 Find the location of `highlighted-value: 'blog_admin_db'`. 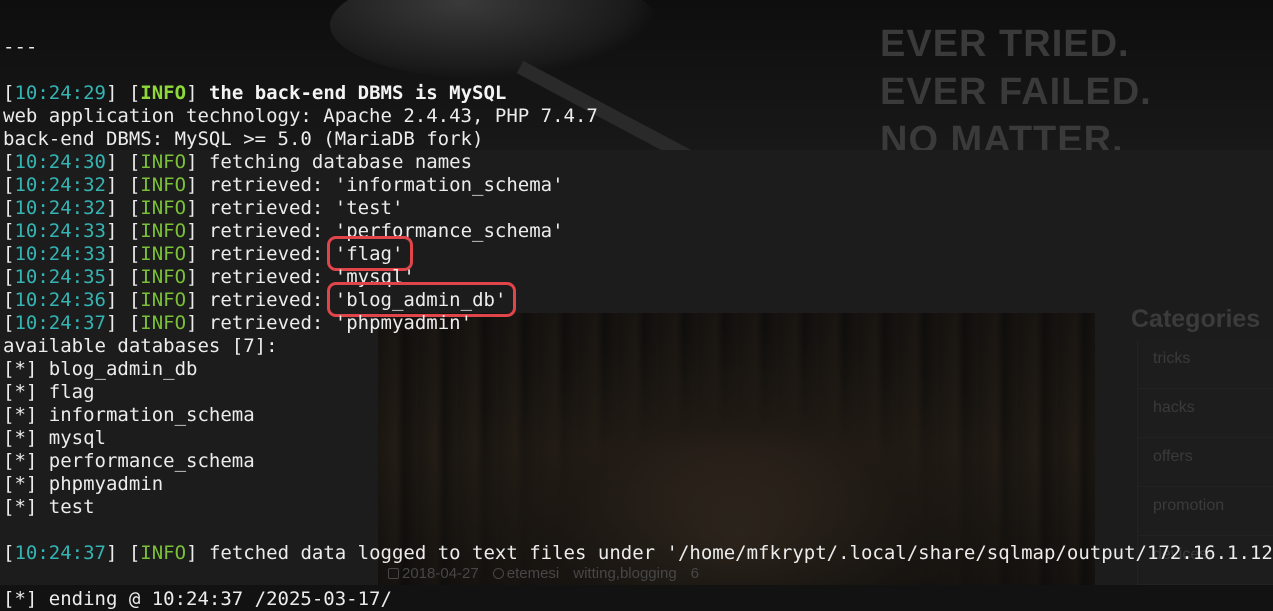

highlighted-value: 'blog_admin_db' is located at coordinates (421, 299).